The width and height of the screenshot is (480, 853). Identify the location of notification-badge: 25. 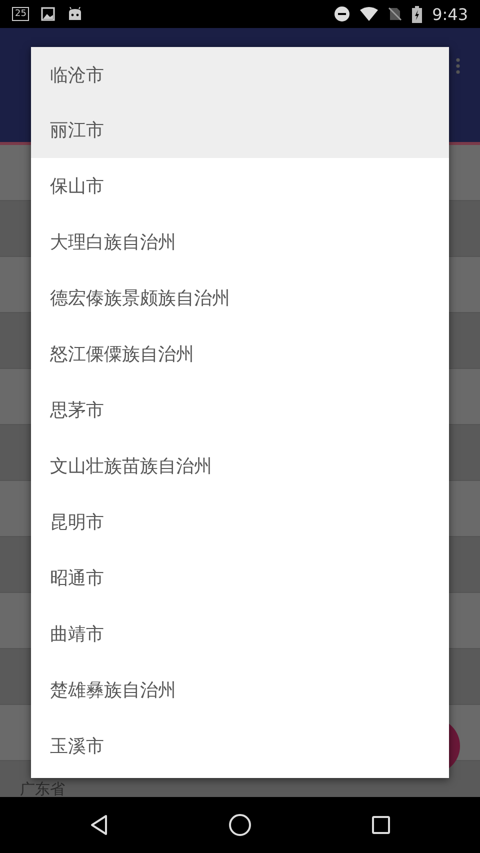
(21, 14).